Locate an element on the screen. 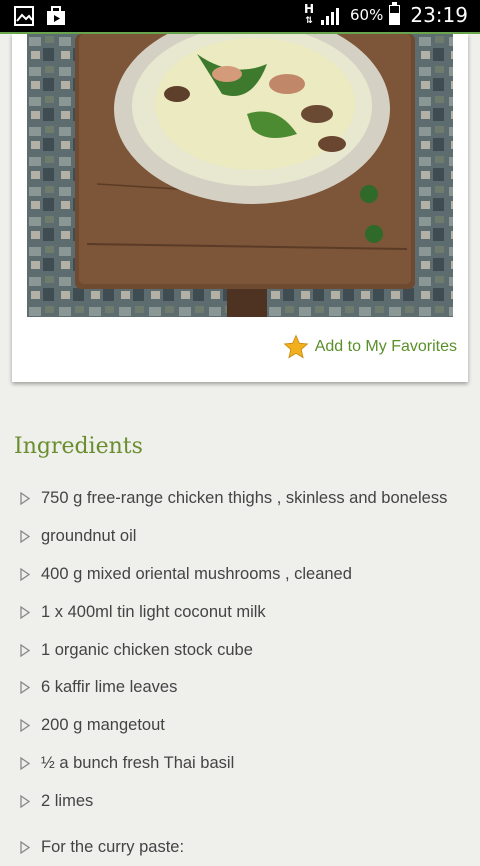 This screenshot has width=480, height=866. network-type-label: H ⇅ is located at coordinates (309, 14).